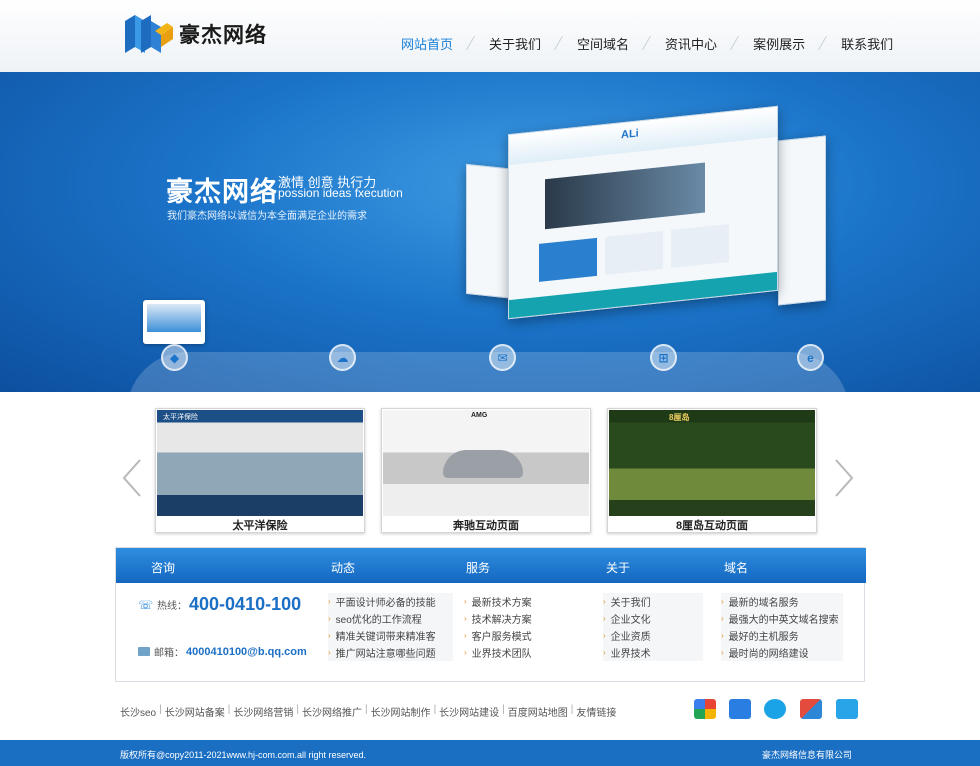 The height and width of the screenshot is (766, 980). Describe the element at coordinates (515, 43) in the screenshot. I see `nav-item-about: 关于我们` at that location.